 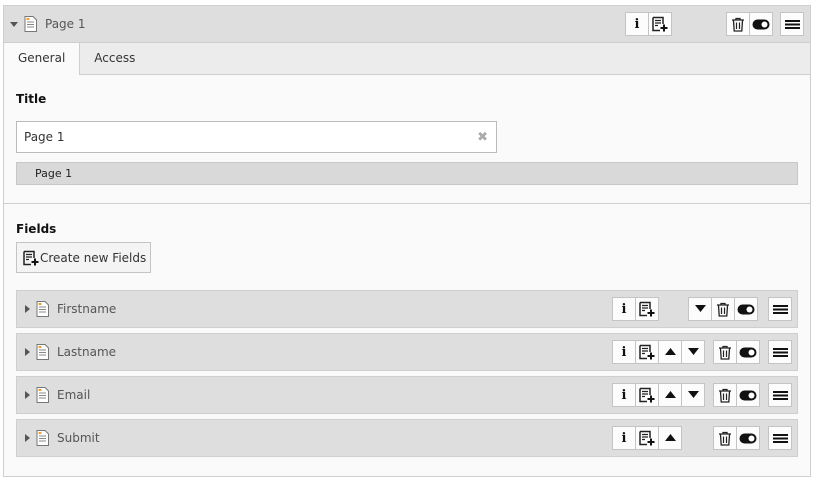 I want to click on clear-icon: ✖, so click(x=482, y=137).